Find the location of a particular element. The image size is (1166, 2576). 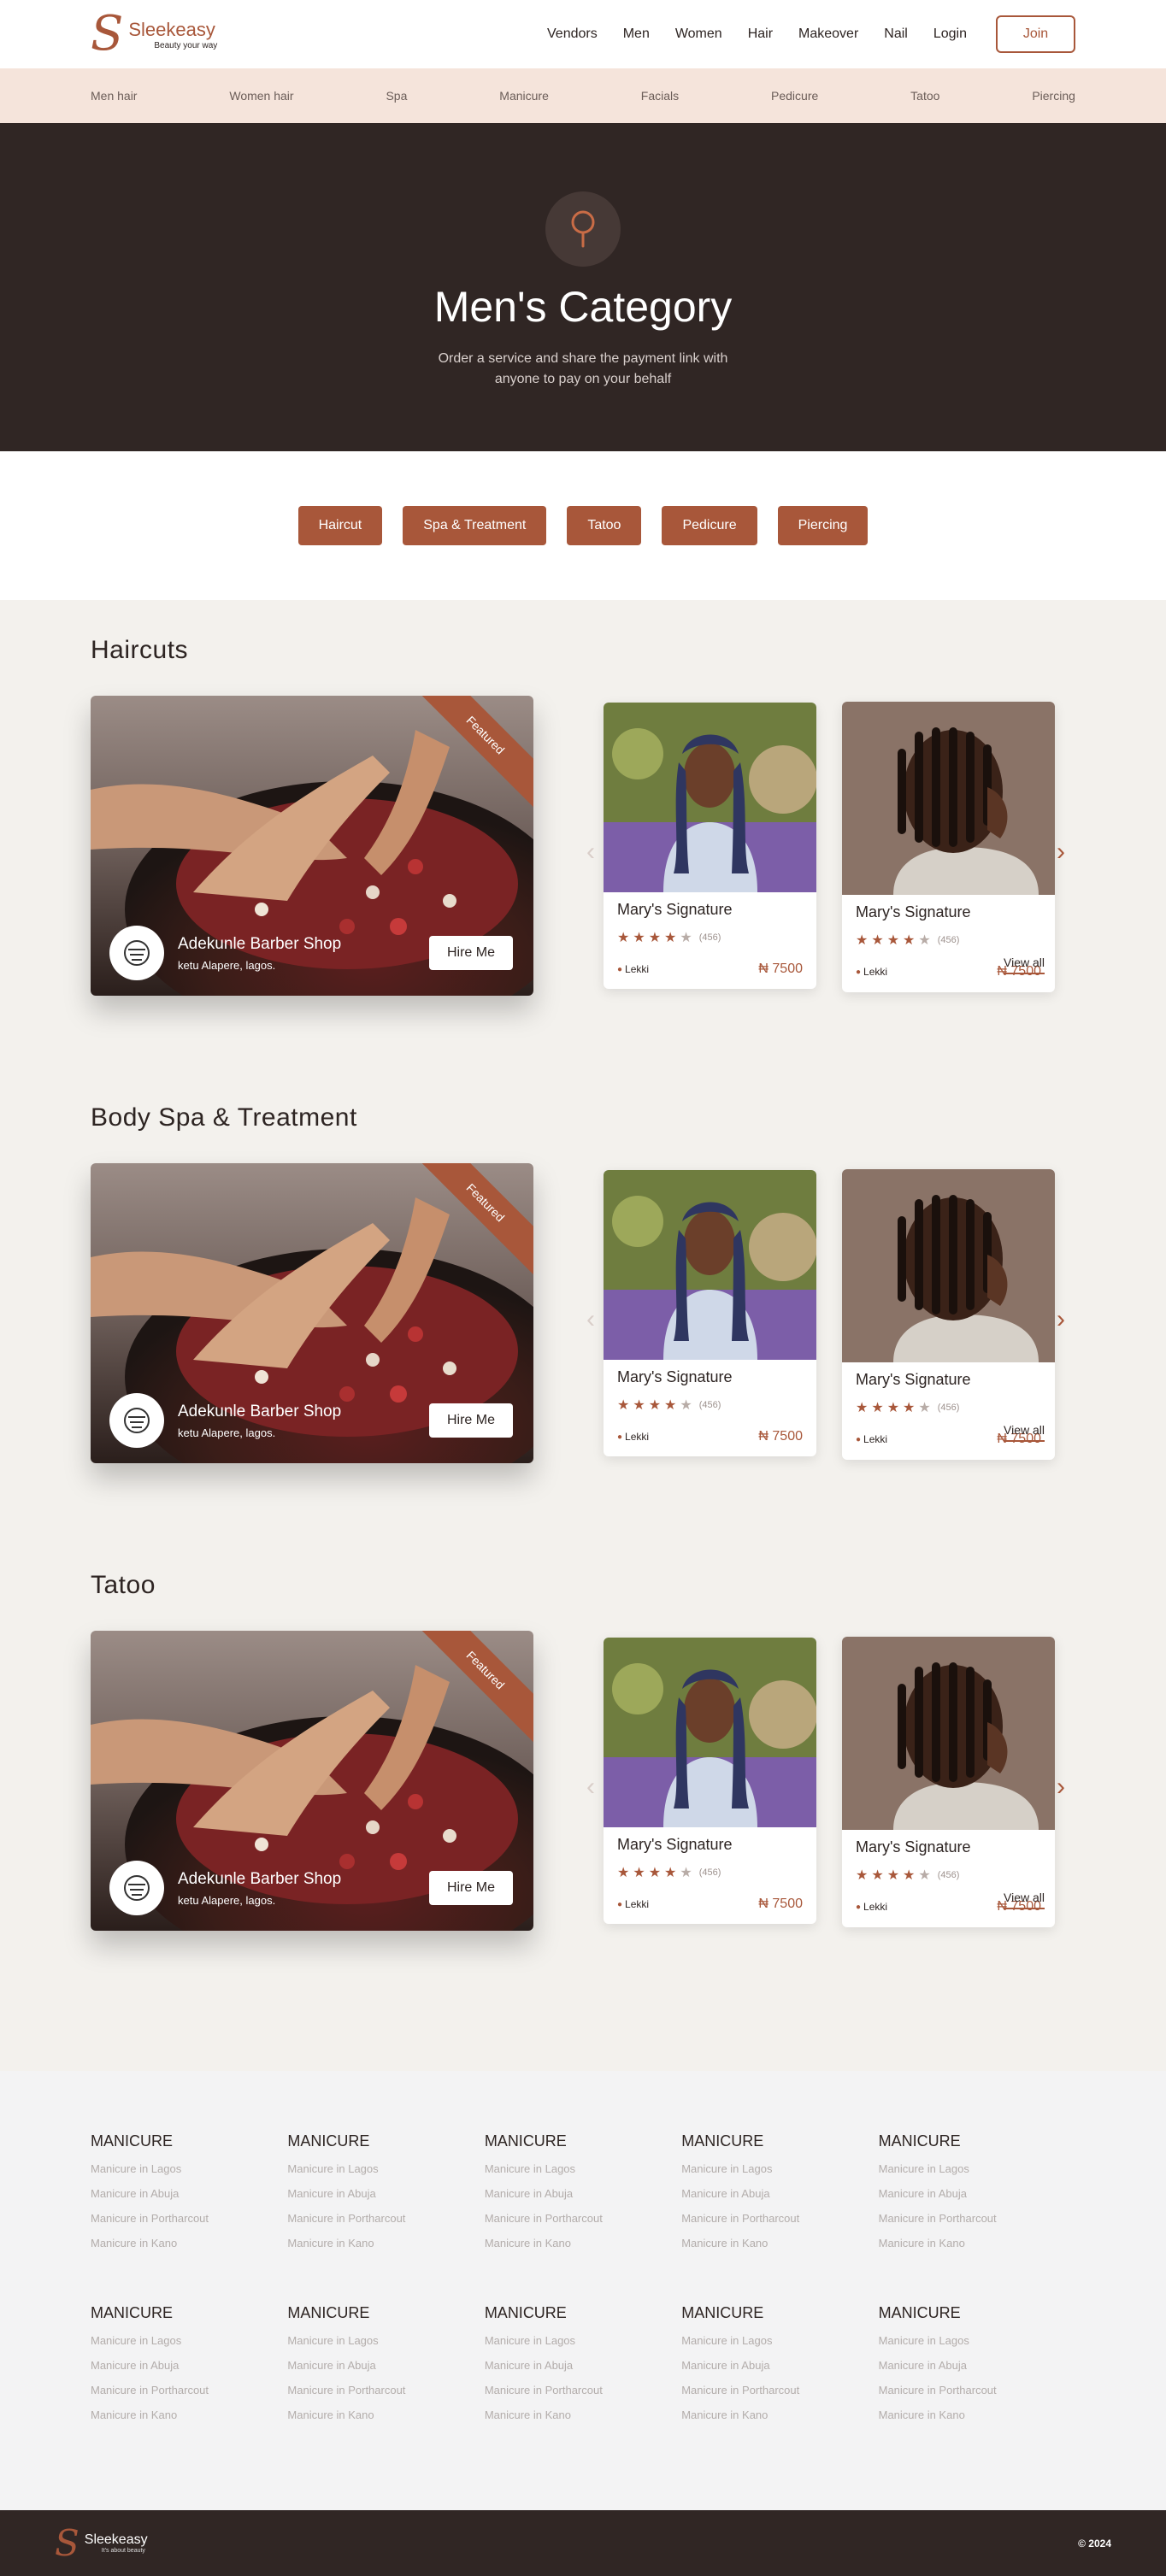

location-pin-icon: ● is located at coordinates (859, 972).